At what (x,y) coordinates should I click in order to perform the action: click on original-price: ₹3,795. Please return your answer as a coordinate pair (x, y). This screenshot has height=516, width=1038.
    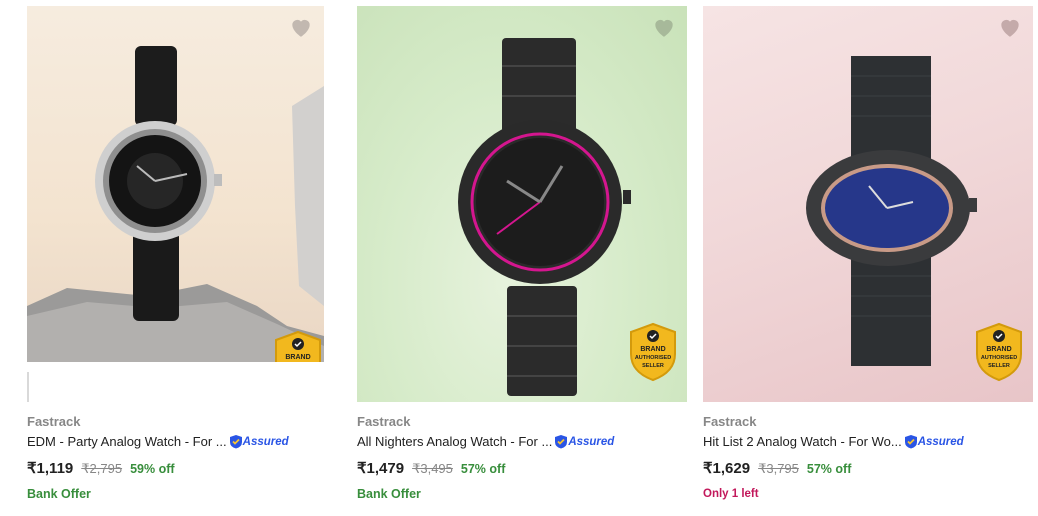
    Looking at the image, I should click on (778, 468).